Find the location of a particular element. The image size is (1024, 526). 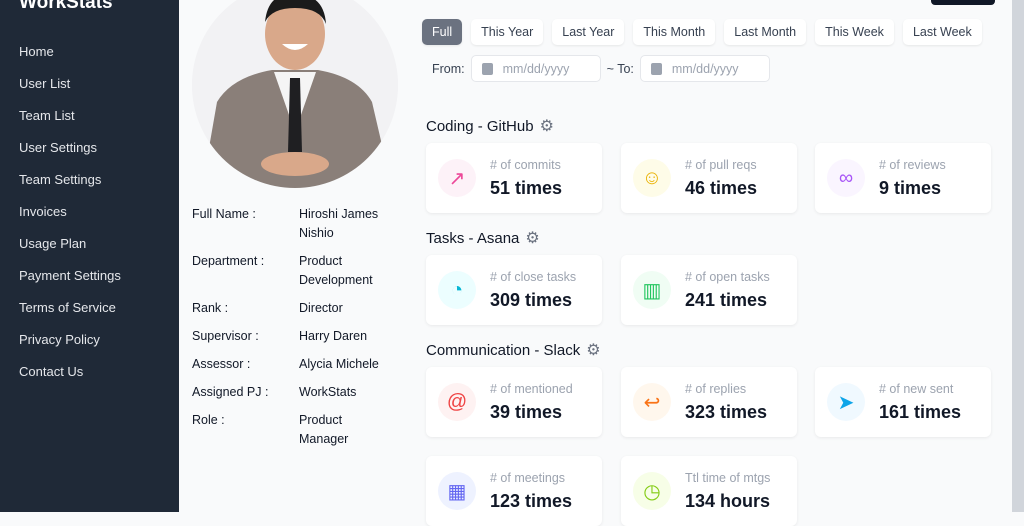

clock-icon: ◷ is located at coordinates (652, 491).